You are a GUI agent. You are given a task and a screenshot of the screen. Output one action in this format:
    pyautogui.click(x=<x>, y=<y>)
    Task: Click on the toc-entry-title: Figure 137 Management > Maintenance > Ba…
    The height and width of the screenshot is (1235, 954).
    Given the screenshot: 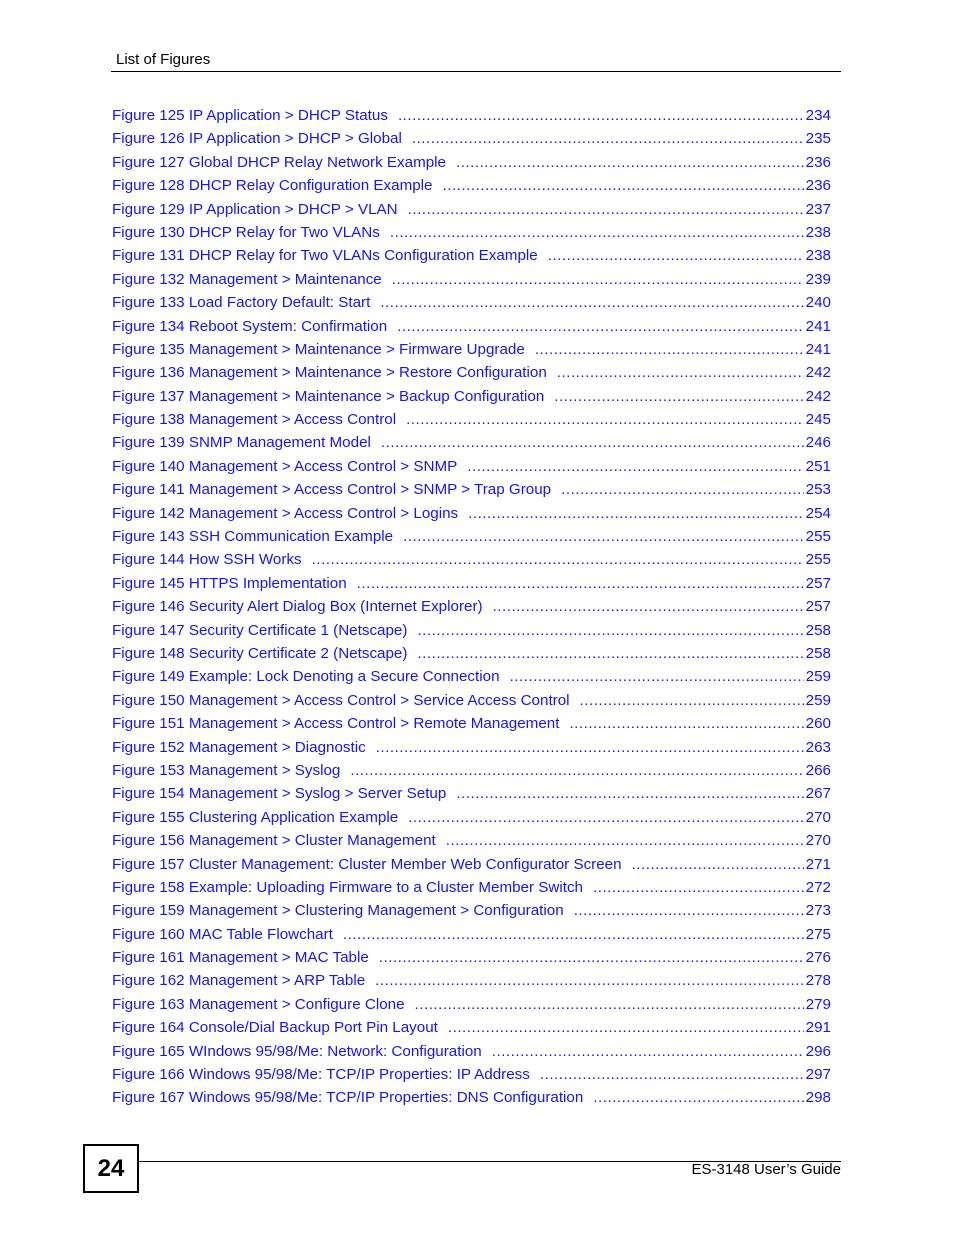 What is the action you would take?
    pyautogui.click(x=328, y=397)
    